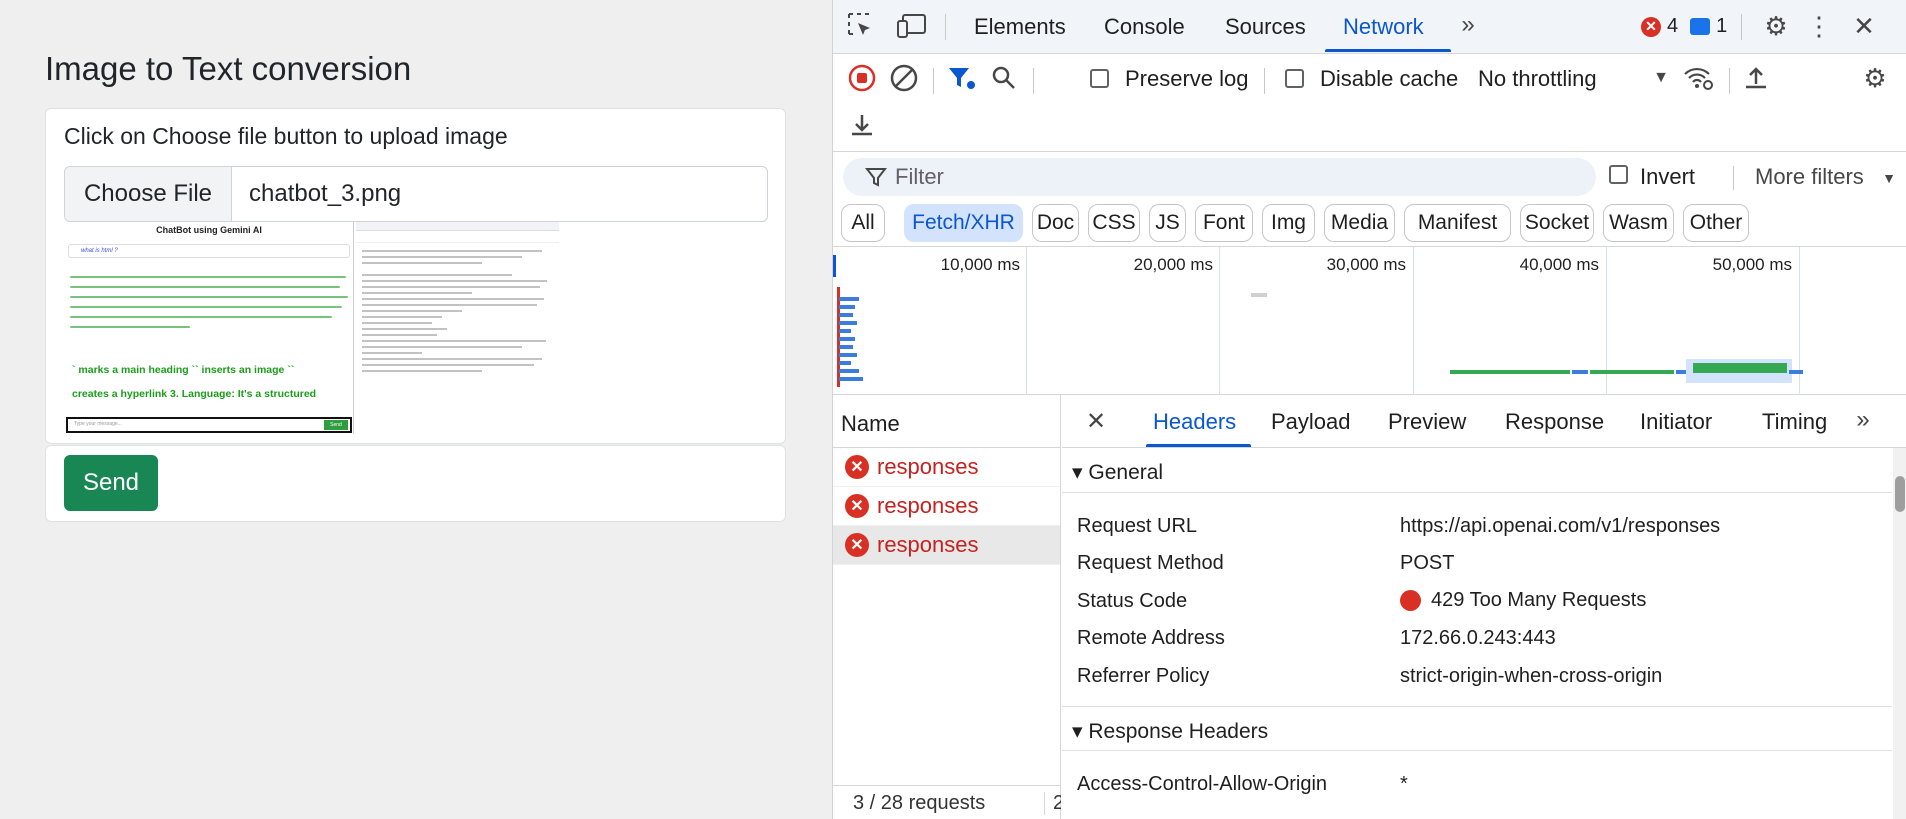  What do you see at coordinates (209, 251) in the screenshot?
I see `preview-question: what is html ?` at bounding box center [209, 251].